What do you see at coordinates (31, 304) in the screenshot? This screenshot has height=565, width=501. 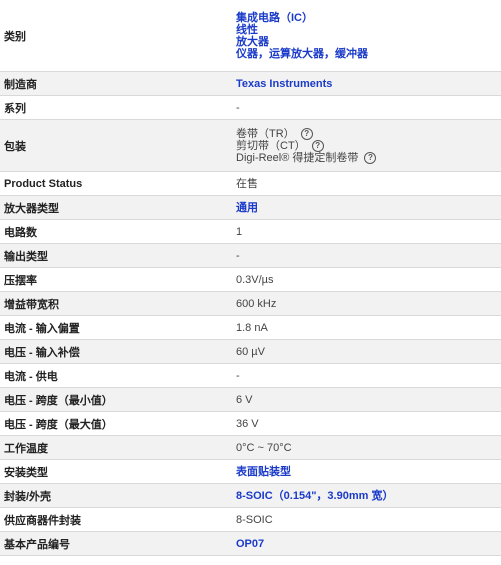 I see `row-label: 增益带宽积` at bounding box center [31, 304].